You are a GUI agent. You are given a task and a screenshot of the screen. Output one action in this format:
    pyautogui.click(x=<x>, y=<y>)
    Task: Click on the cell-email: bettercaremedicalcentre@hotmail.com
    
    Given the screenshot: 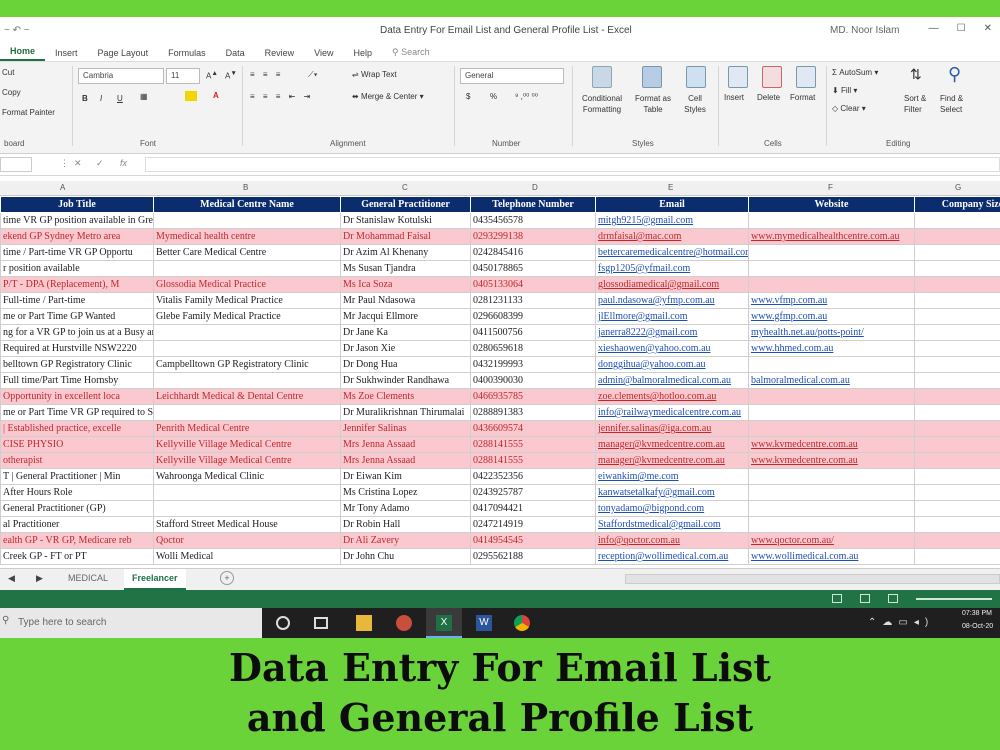 What is the action you would take?
    pyautogui.click(x=672, y=252)
    